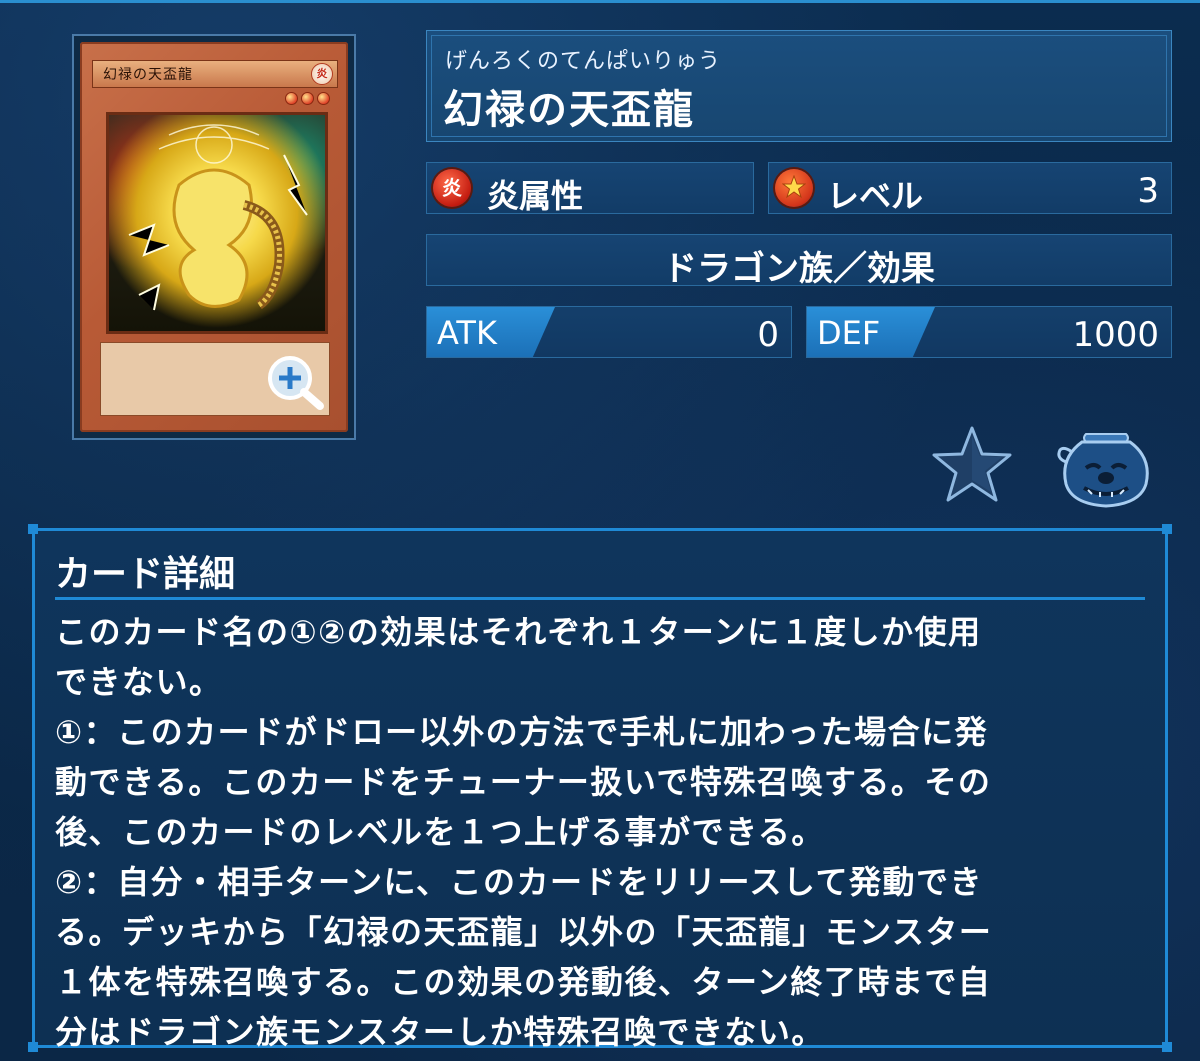  I want to click on card-image-frame: 幻禄の天盃龍 炎, so click(214, 237).